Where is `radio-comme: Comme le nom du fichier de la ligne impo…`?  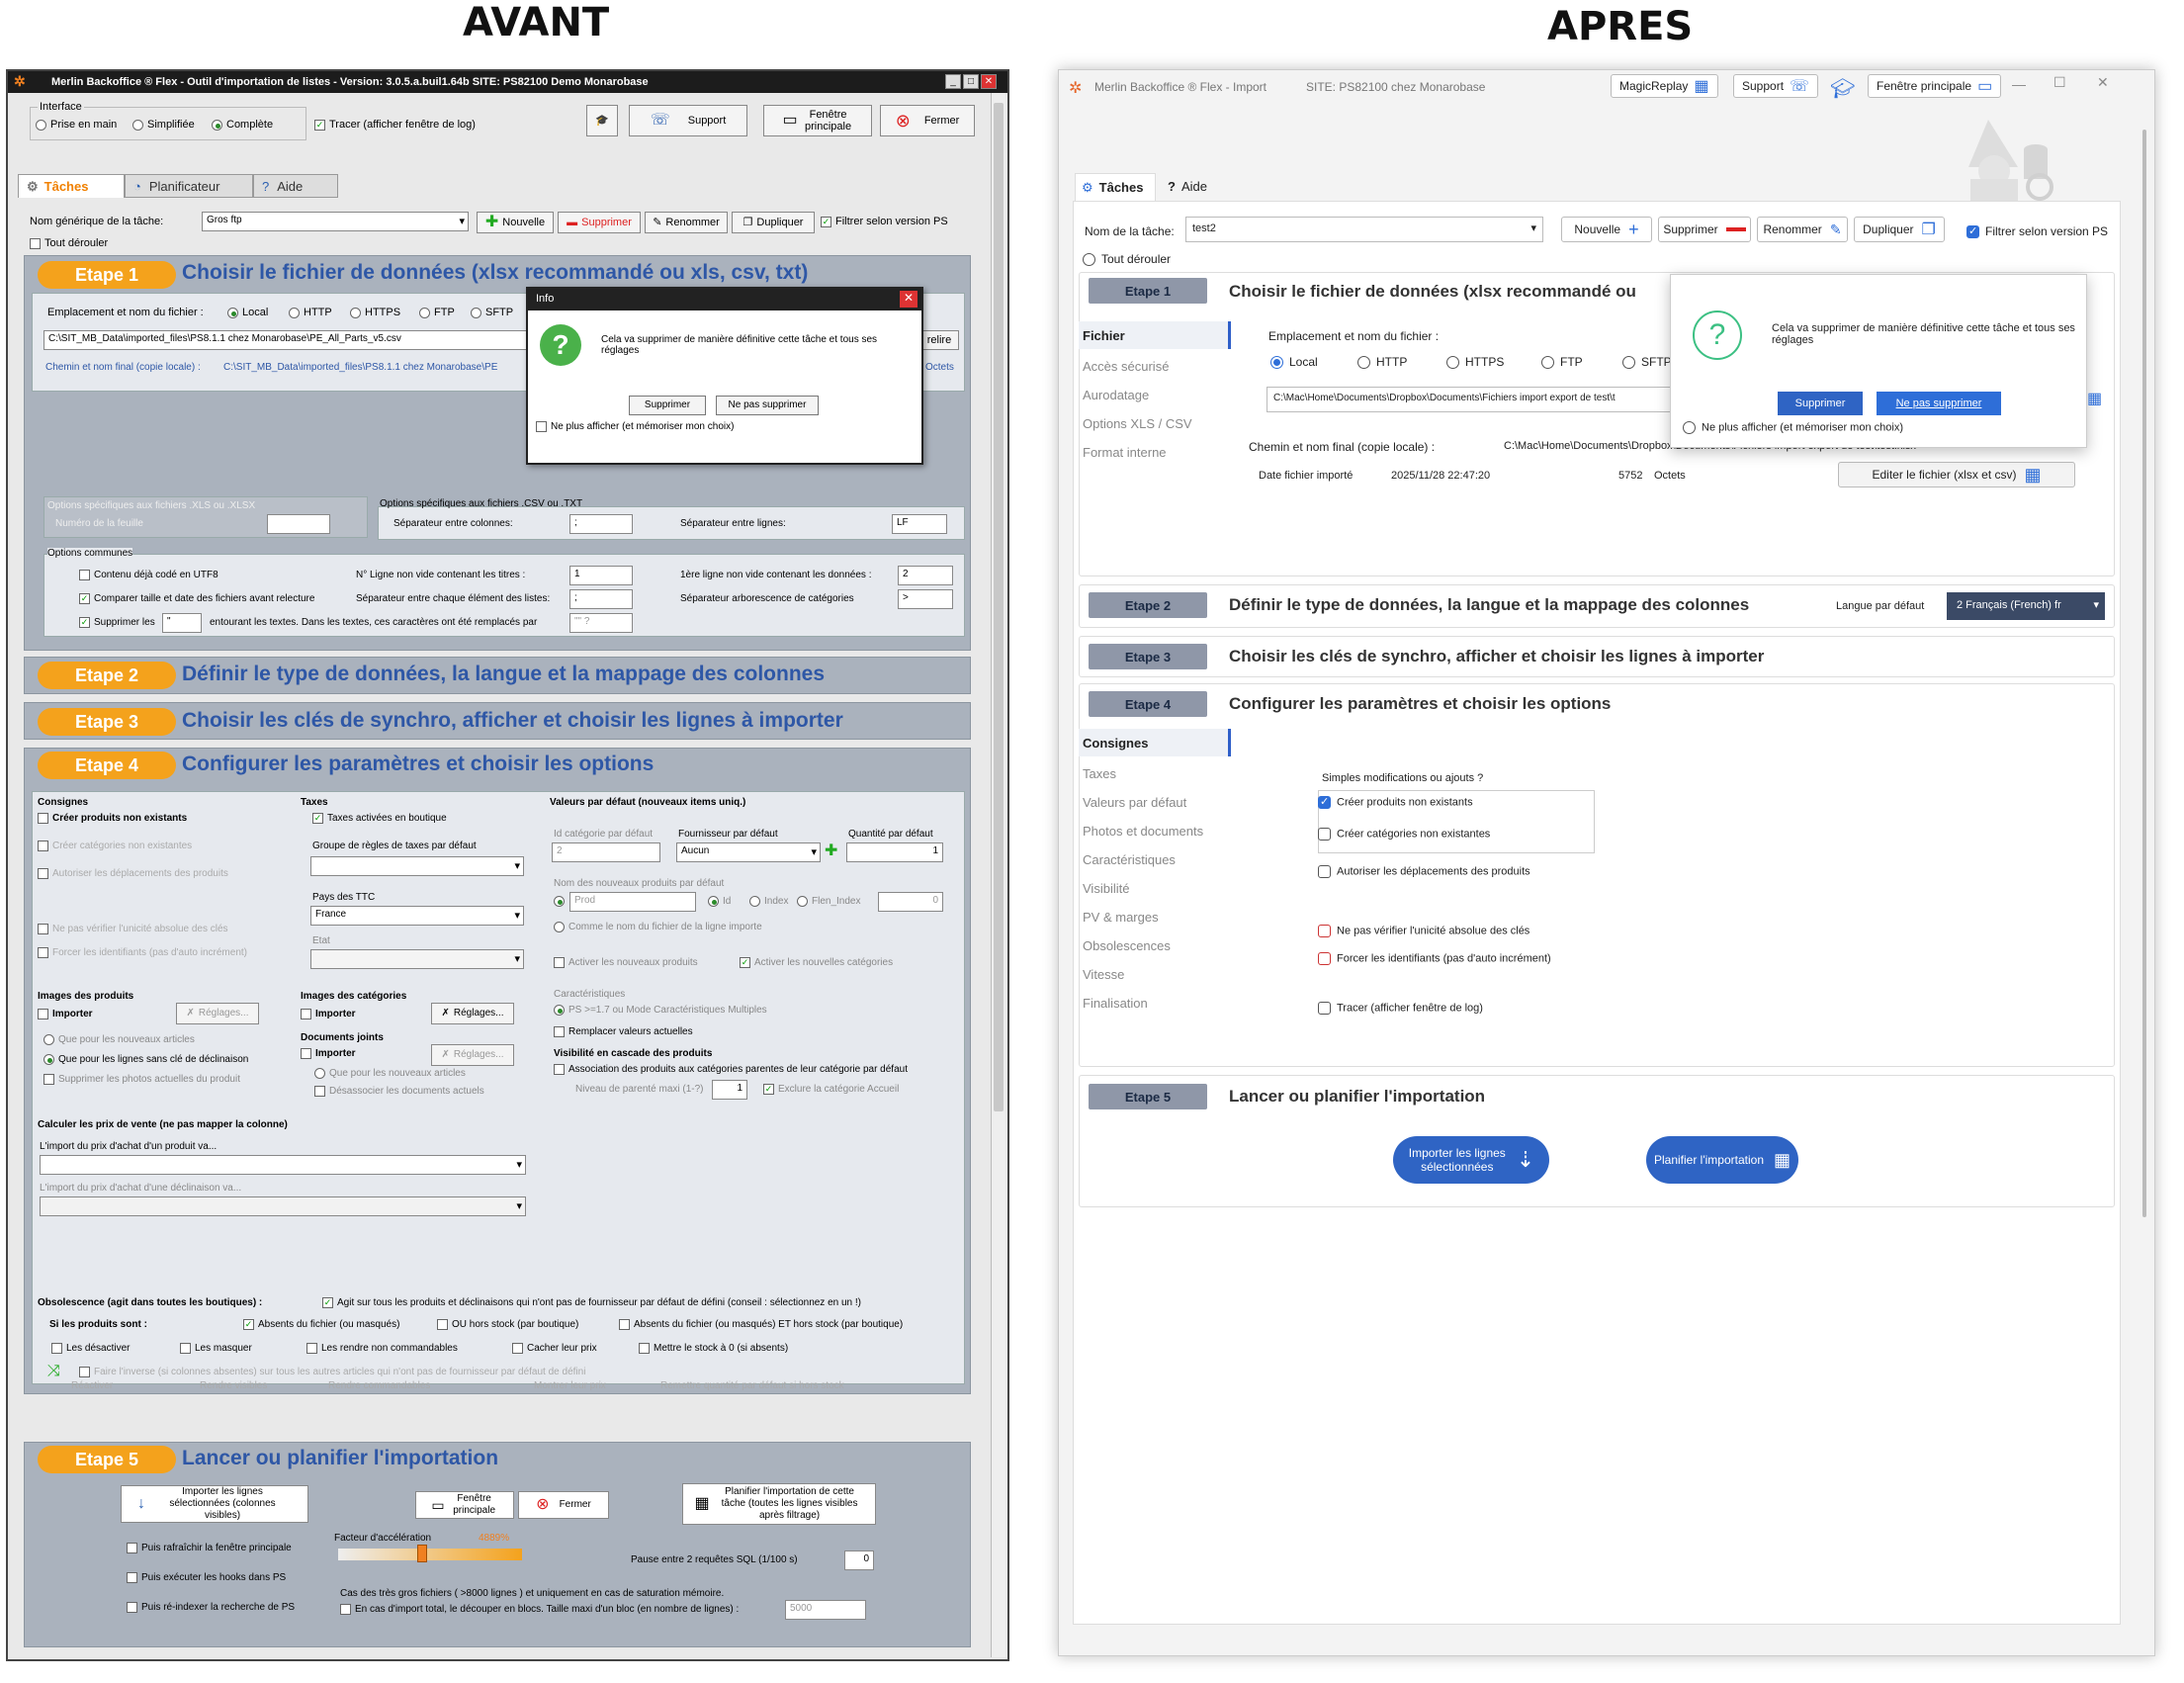 radio-comme: Comme le nom du fichier de la ligne impo… is located at coordinates (658, 927).